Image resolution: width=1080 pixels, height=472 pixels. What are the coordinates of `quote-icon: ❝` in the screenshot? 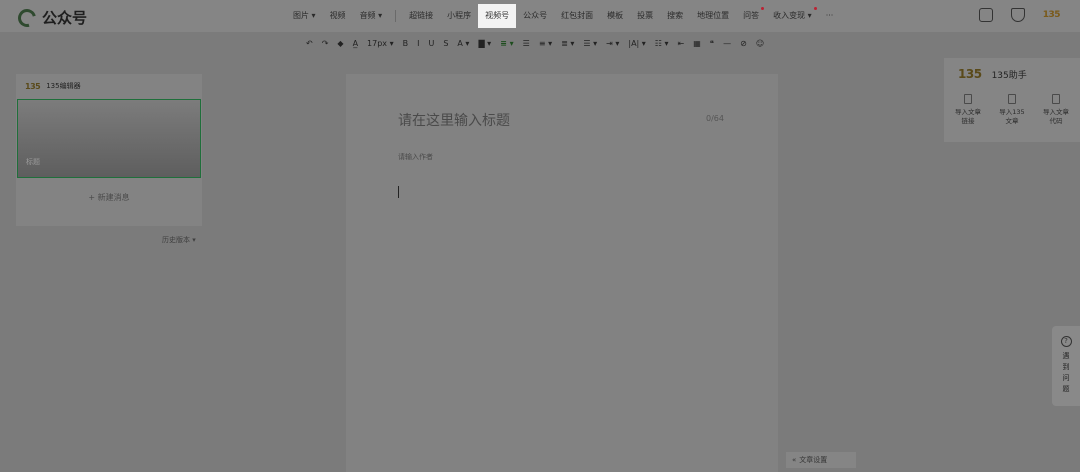 It's located at (712, 44).